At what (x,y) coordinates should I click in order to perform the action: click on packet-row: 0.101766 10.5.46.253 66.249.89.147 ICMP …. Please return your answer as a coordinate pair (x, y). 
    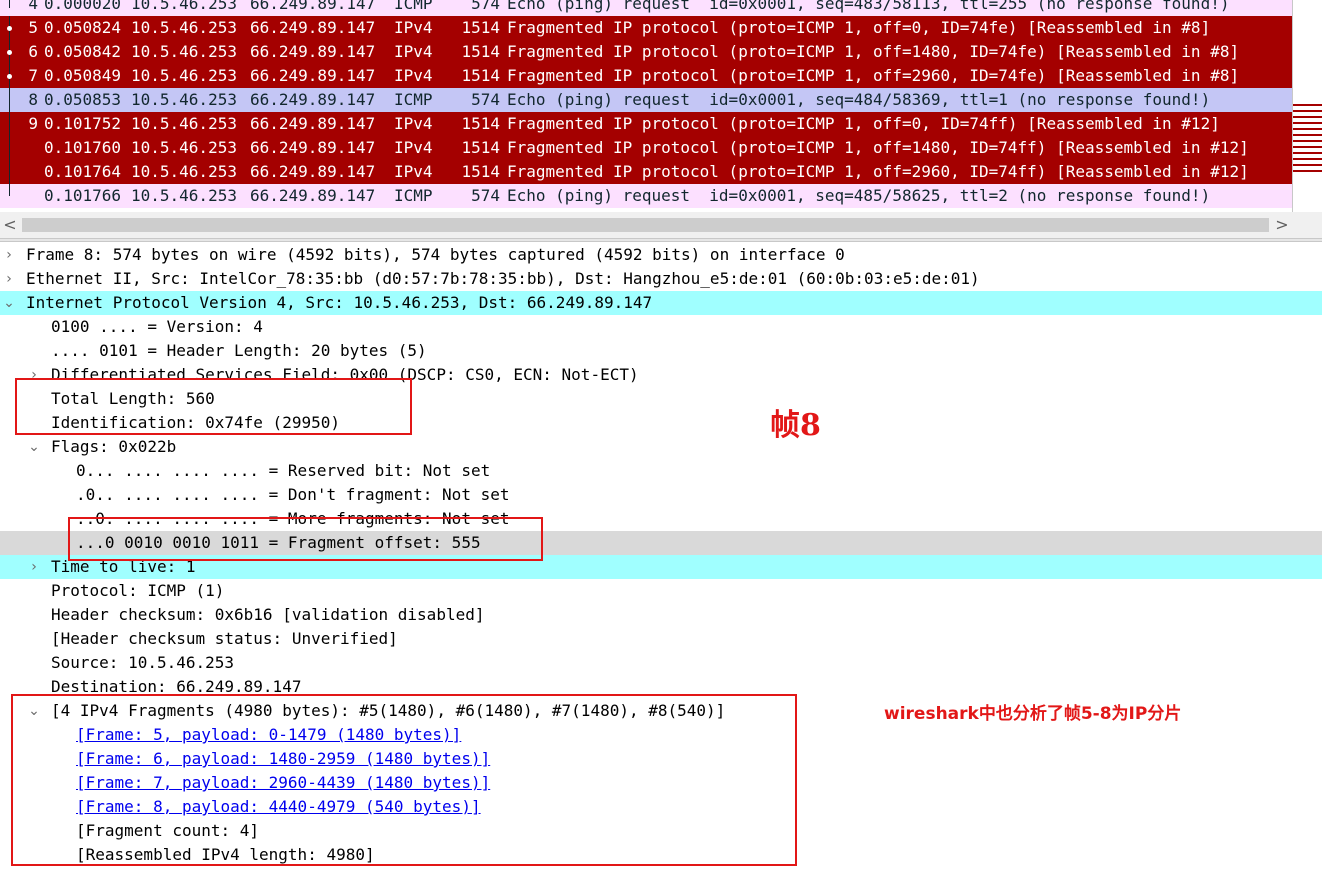
    Looking at the image, I should click on (646, 196).